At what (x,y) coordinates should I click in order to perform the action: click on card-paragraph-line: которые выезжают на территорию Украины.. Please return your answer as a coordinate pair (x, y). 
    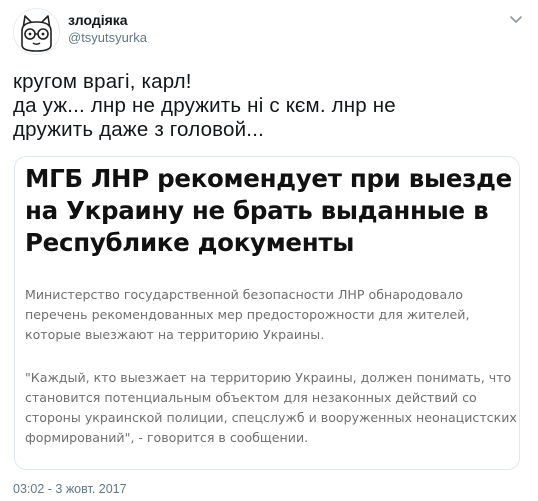
    Looking at the image, I should click on (175, 334).